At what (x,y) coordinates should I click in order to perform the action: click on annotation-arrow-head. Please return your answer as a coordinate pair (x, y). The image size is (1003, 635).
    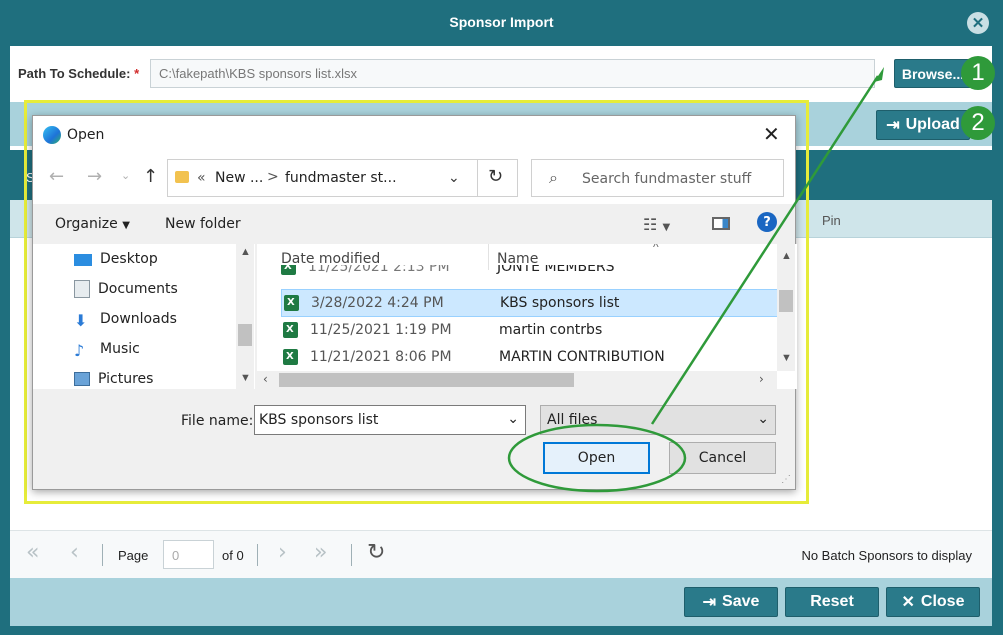
    Looking at the image, I should click on (879, 74).